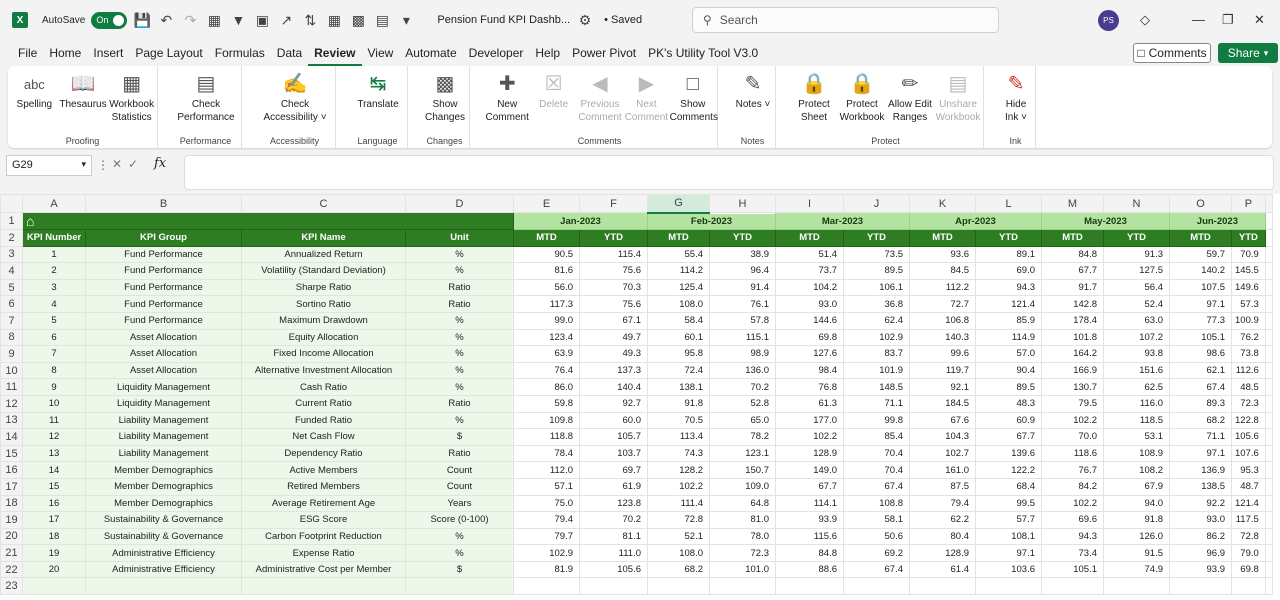  What do you see at coordinates (1200, 553) in the screenshot?
I see `value-cell: 96.9` at bounding box center [1200, 553].